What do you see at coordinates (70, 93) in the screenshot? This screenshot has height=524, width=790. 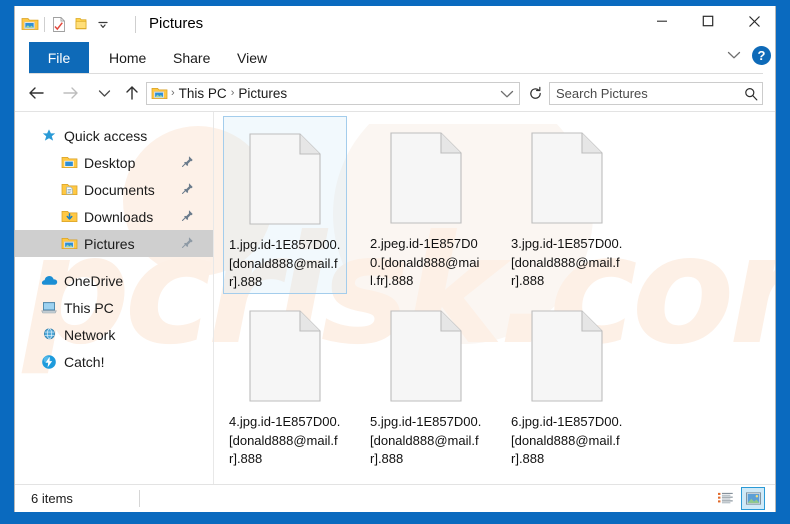 I see `forward-button` at bounding box center [70, 93].